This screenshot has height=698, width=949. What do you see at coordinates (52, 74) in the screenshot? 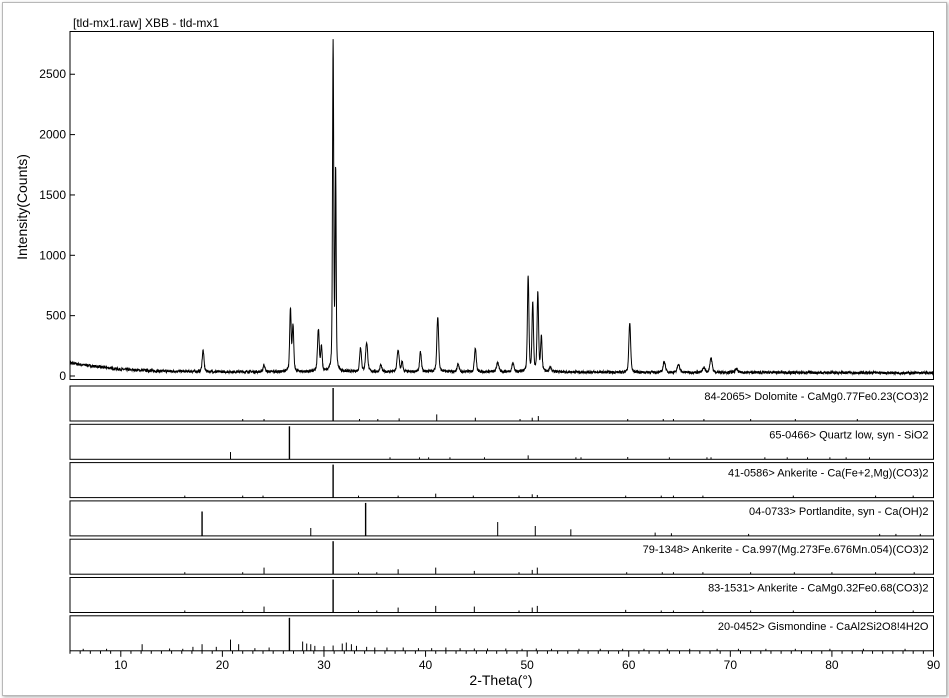
I see `y-tick-label: 2500` at bounding box center [52, 74].